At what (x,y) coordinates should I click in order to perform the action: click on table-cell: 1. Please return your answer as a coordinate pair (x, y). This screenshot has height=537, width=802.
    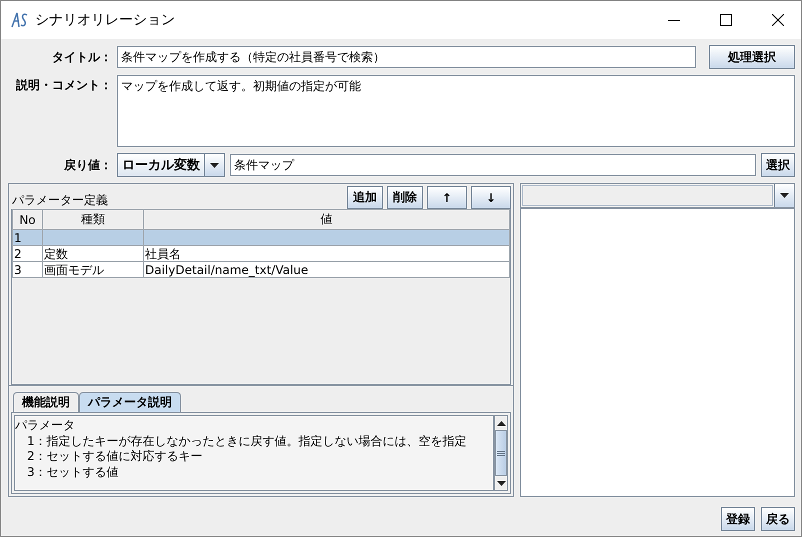
    Looking at the image, I should click on (27, 238).